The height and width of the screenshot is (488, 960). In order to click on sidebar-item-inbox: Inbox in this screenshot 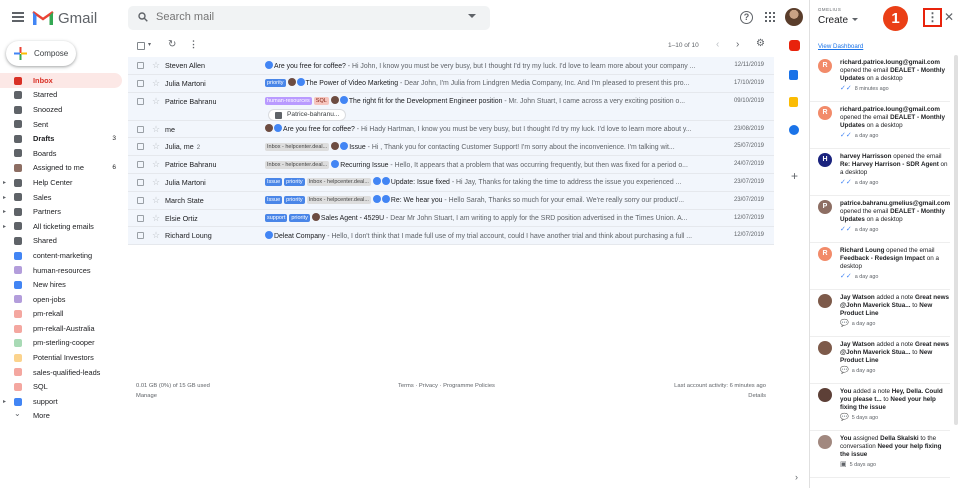, I will do `click(61, 80)`.